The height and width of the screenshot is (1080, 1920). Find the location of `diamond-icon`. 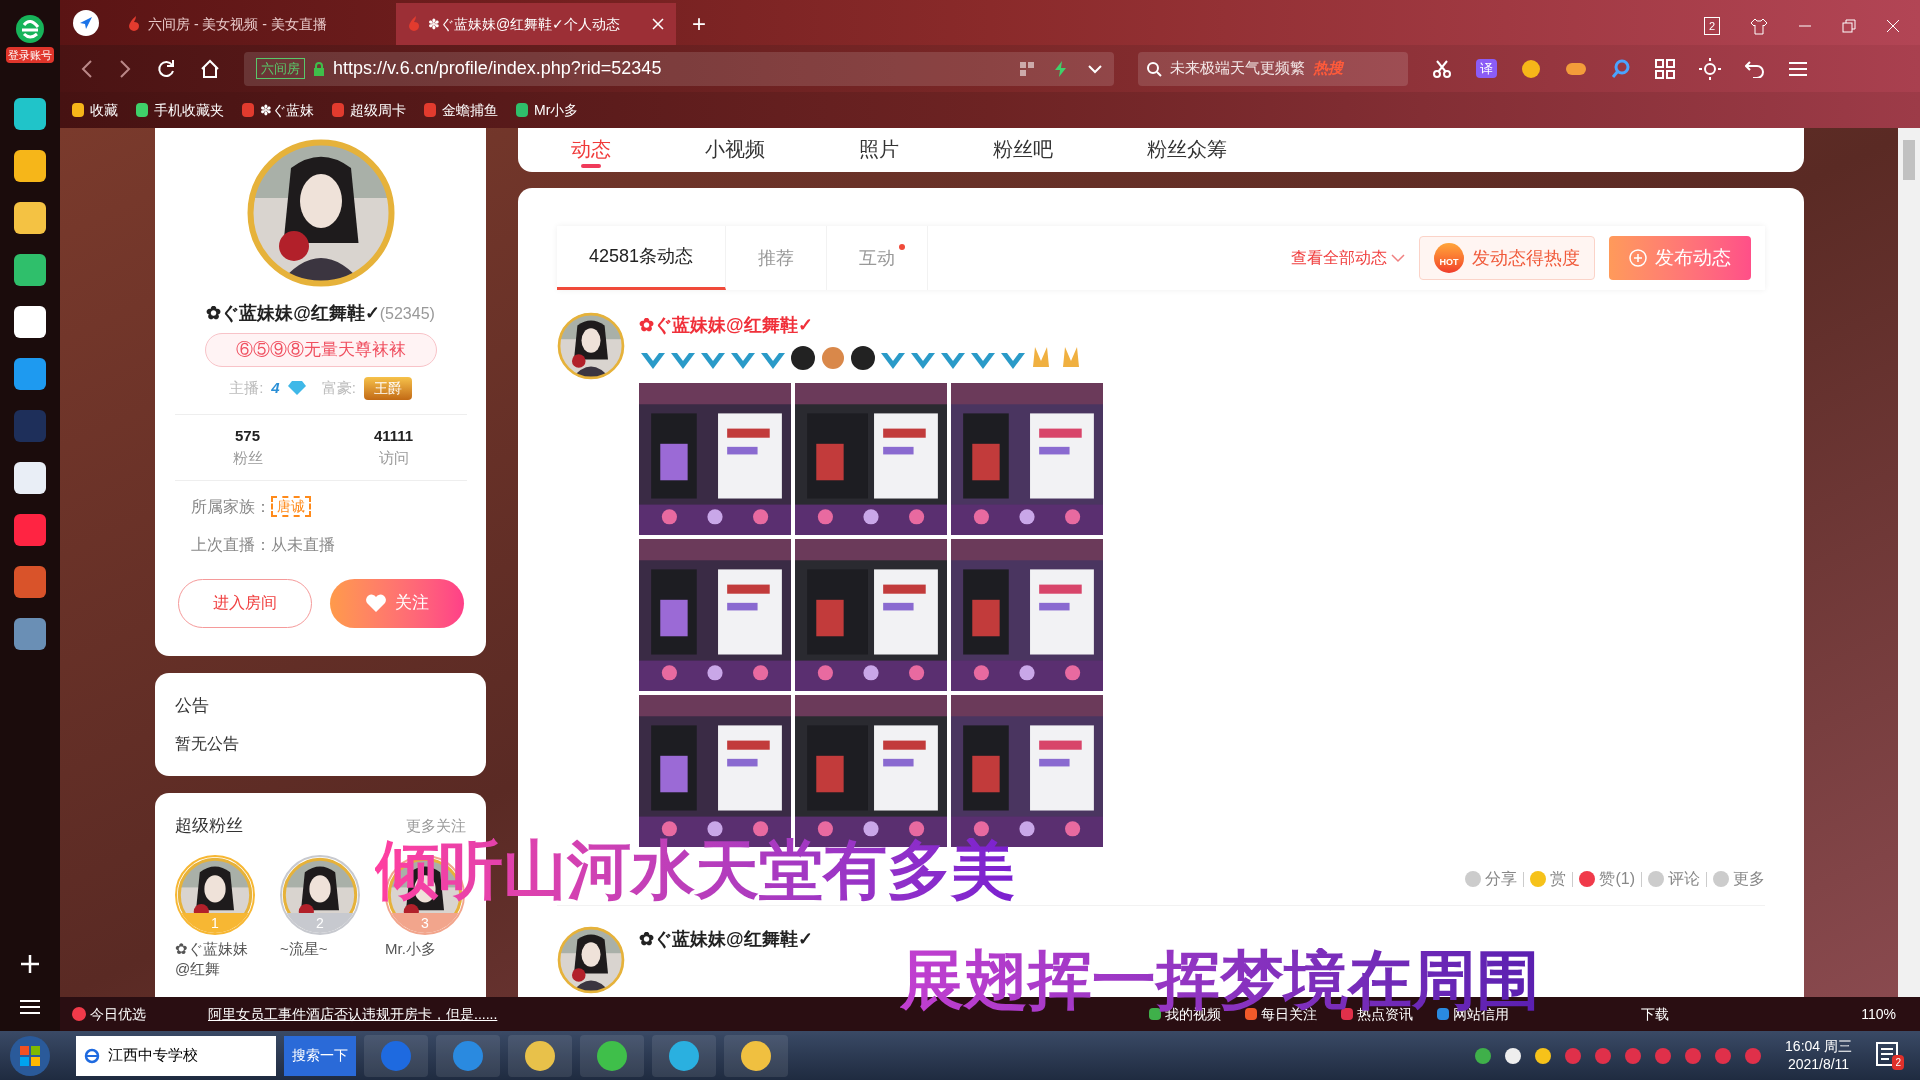

diamond-icon is located at coordinates (296, 388).